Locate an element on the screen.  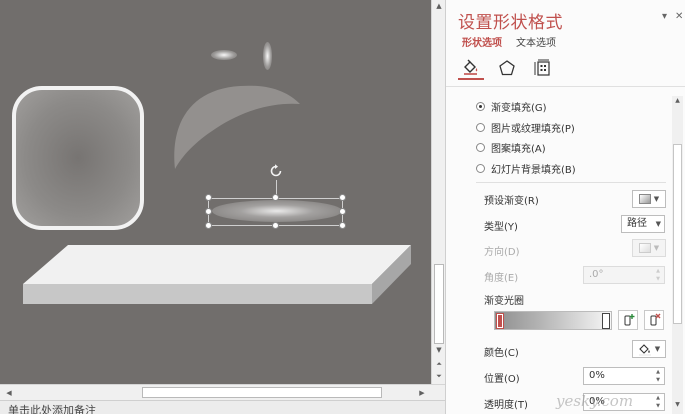
close-icon: ✕ is located at coordinates (679, 16).